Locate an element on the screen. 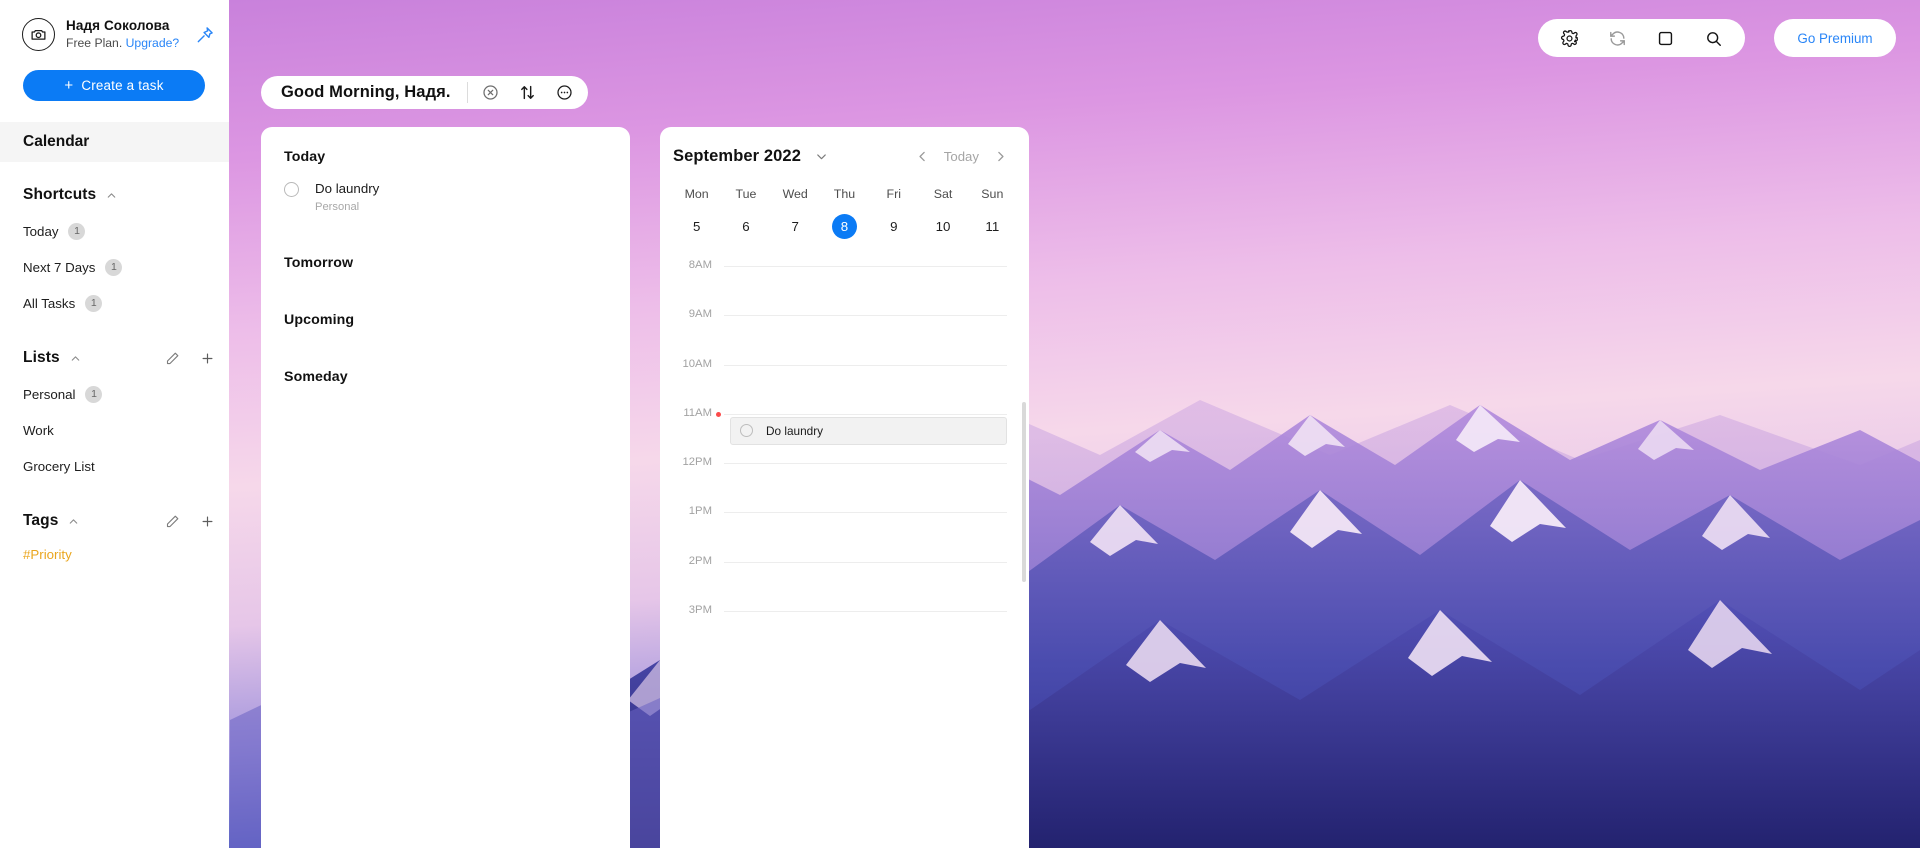 The image size is (1920, 848). day-cell: 10 is located at coordinates (943, 226).